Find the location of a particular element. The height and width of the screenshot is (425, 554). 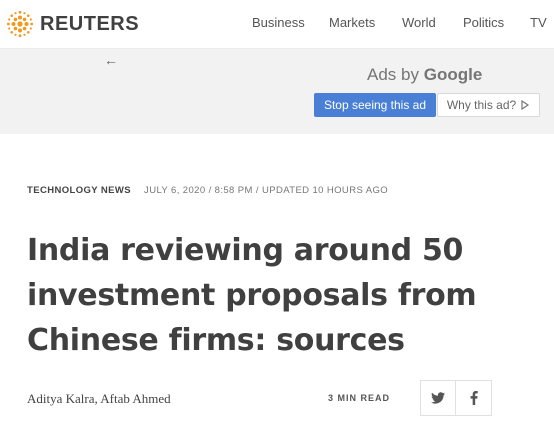

google-text: Google is located at coordinates (453, 74).